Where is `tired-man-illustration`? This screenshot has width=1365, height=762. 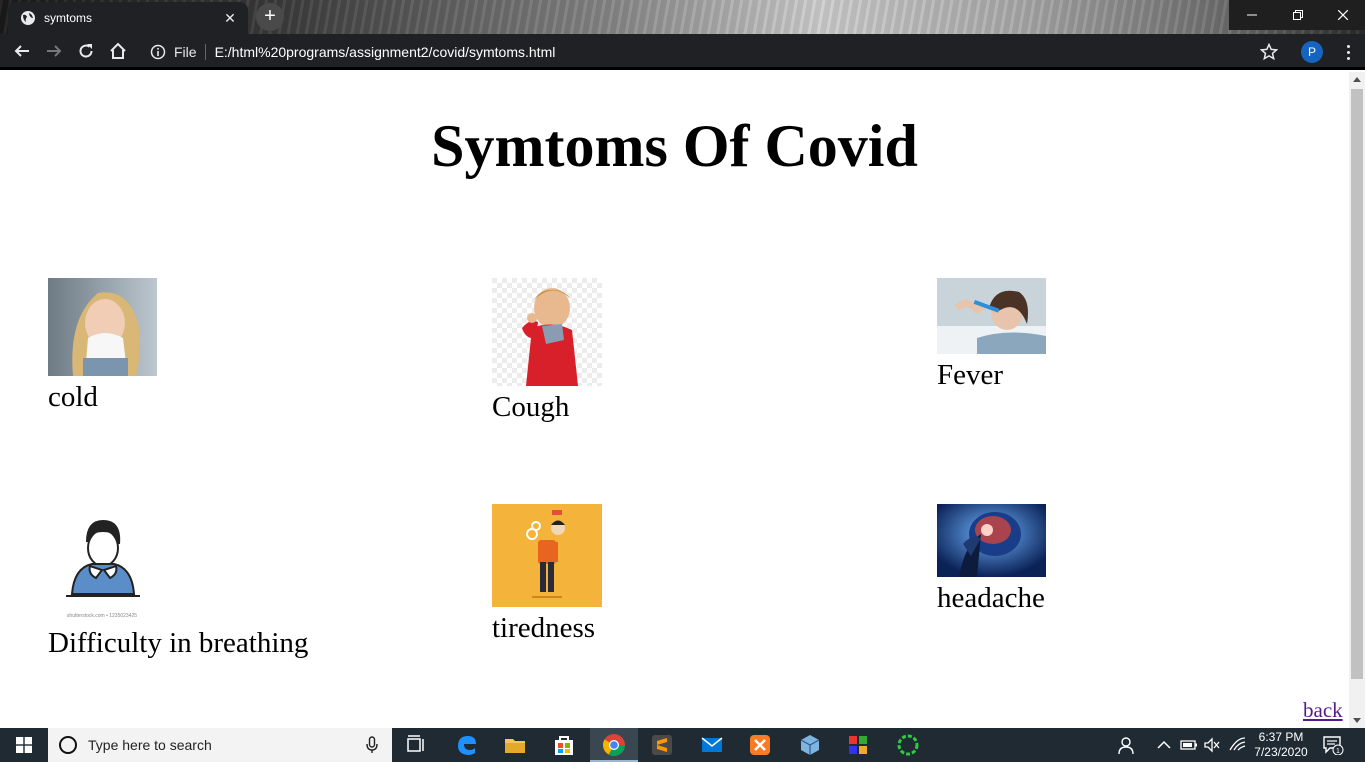
tired-man-illustration is located at coordinates (547, 555).